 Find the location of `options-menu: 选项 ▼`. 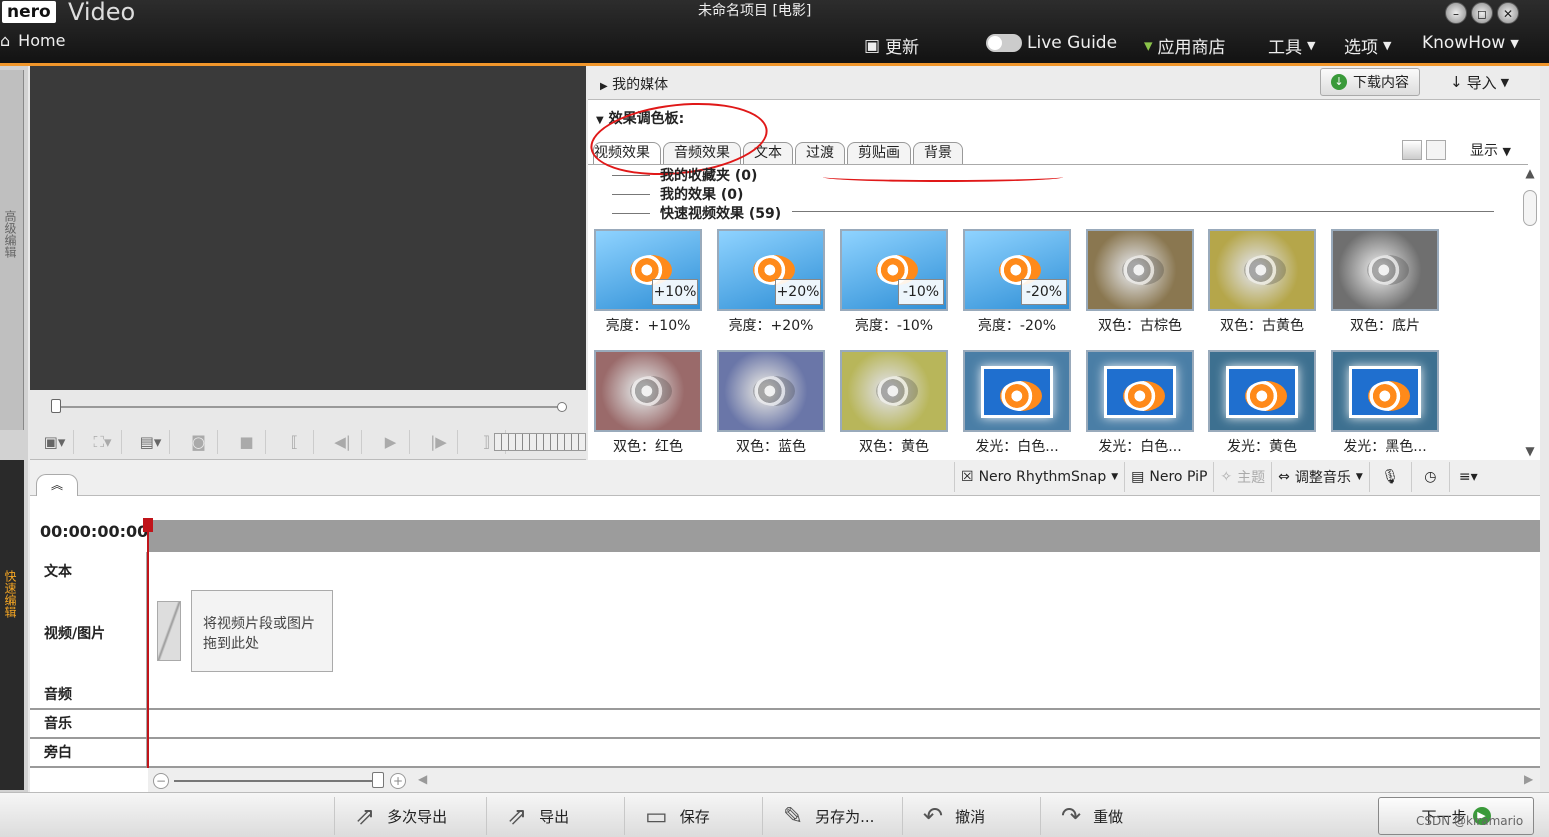

options-menu: 选项 ▼ is located at coordinates (1367, 45).